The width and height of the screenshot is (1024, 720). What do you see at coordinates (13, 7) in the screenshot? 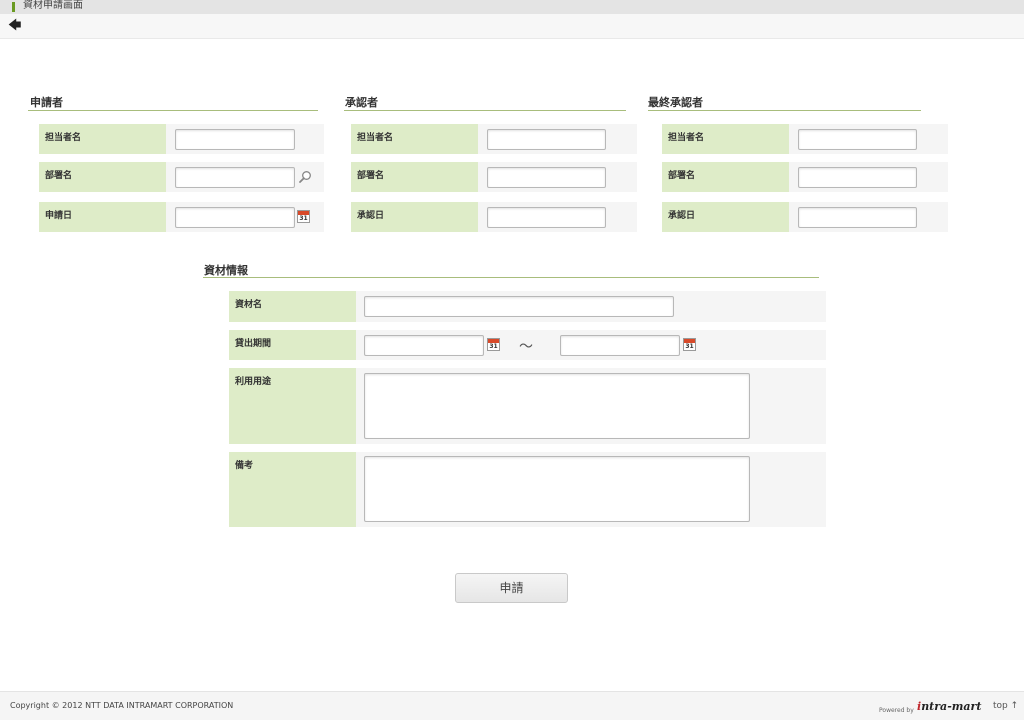
I see `title-marker` at bounding box center [13, 7].